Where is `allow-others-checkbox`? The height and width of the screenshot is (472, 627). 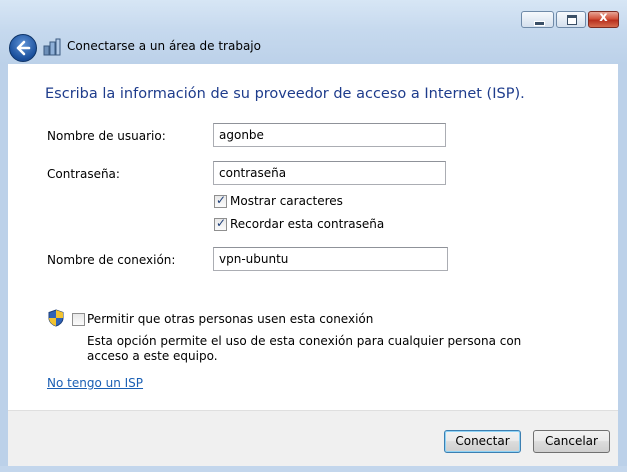
allow-others-checkbox is located at coordinates (78, 319).